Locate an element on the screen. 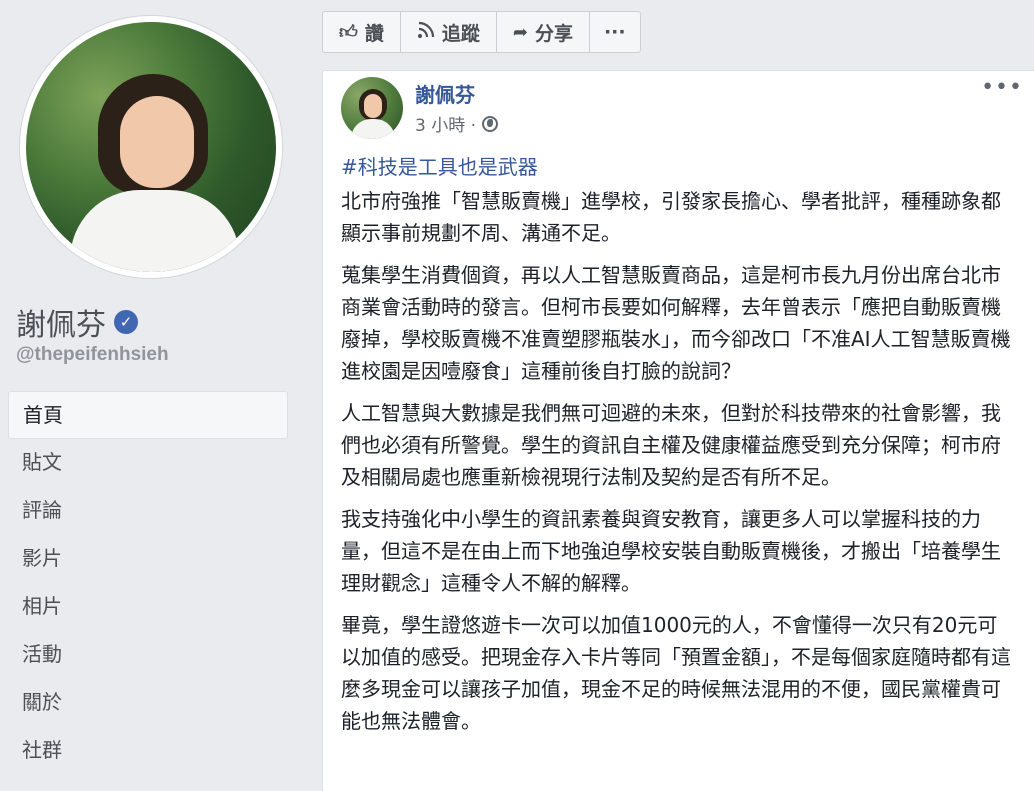  more-icon: ··· is located at coordinates (614, 32).